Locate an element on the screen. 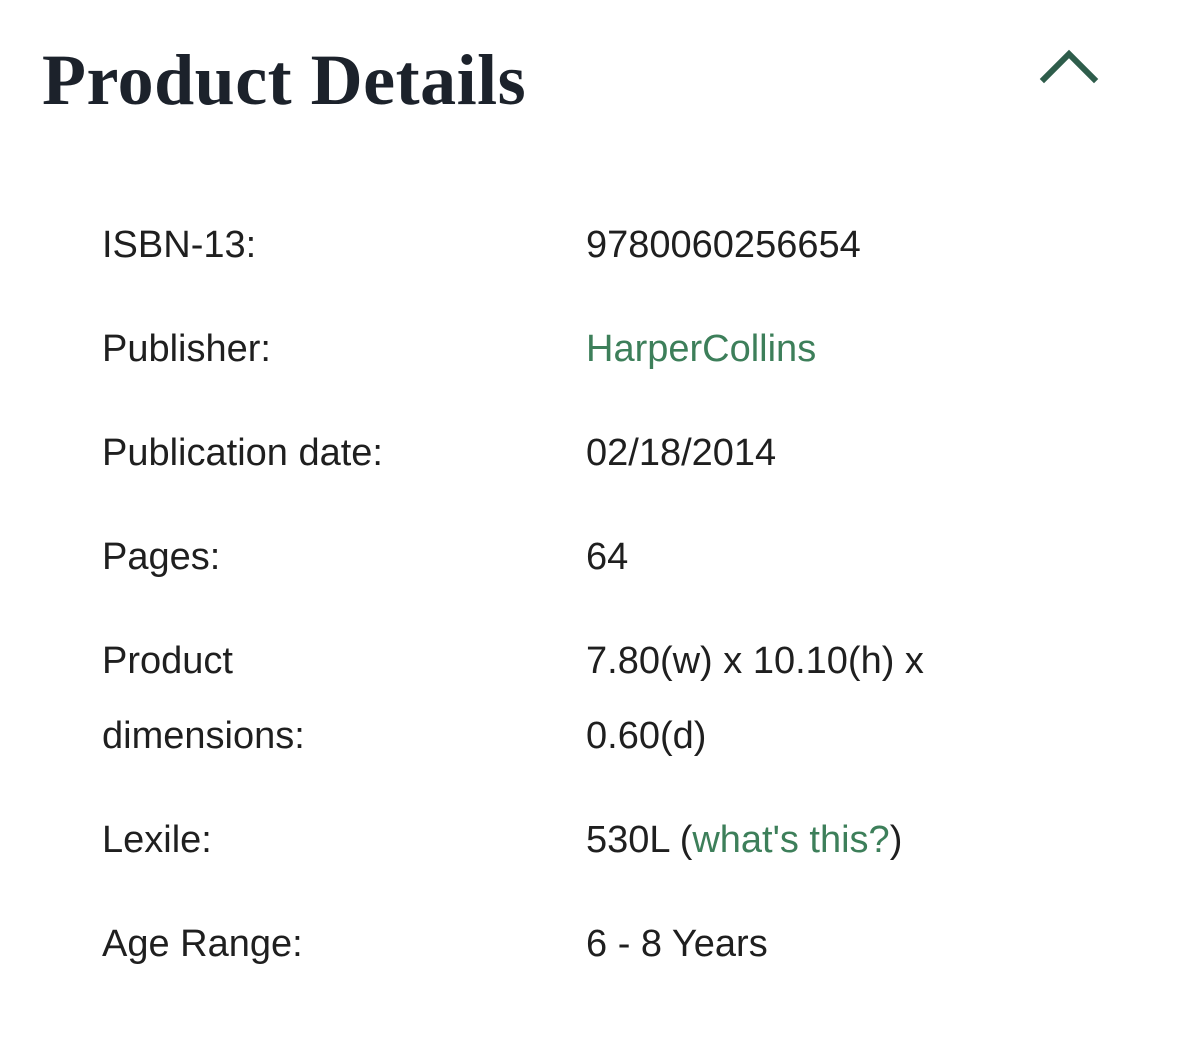 The width and height of the screenshot is (1179, 1064). lexile-close-paren: ) is located at coordinates (896, 840).